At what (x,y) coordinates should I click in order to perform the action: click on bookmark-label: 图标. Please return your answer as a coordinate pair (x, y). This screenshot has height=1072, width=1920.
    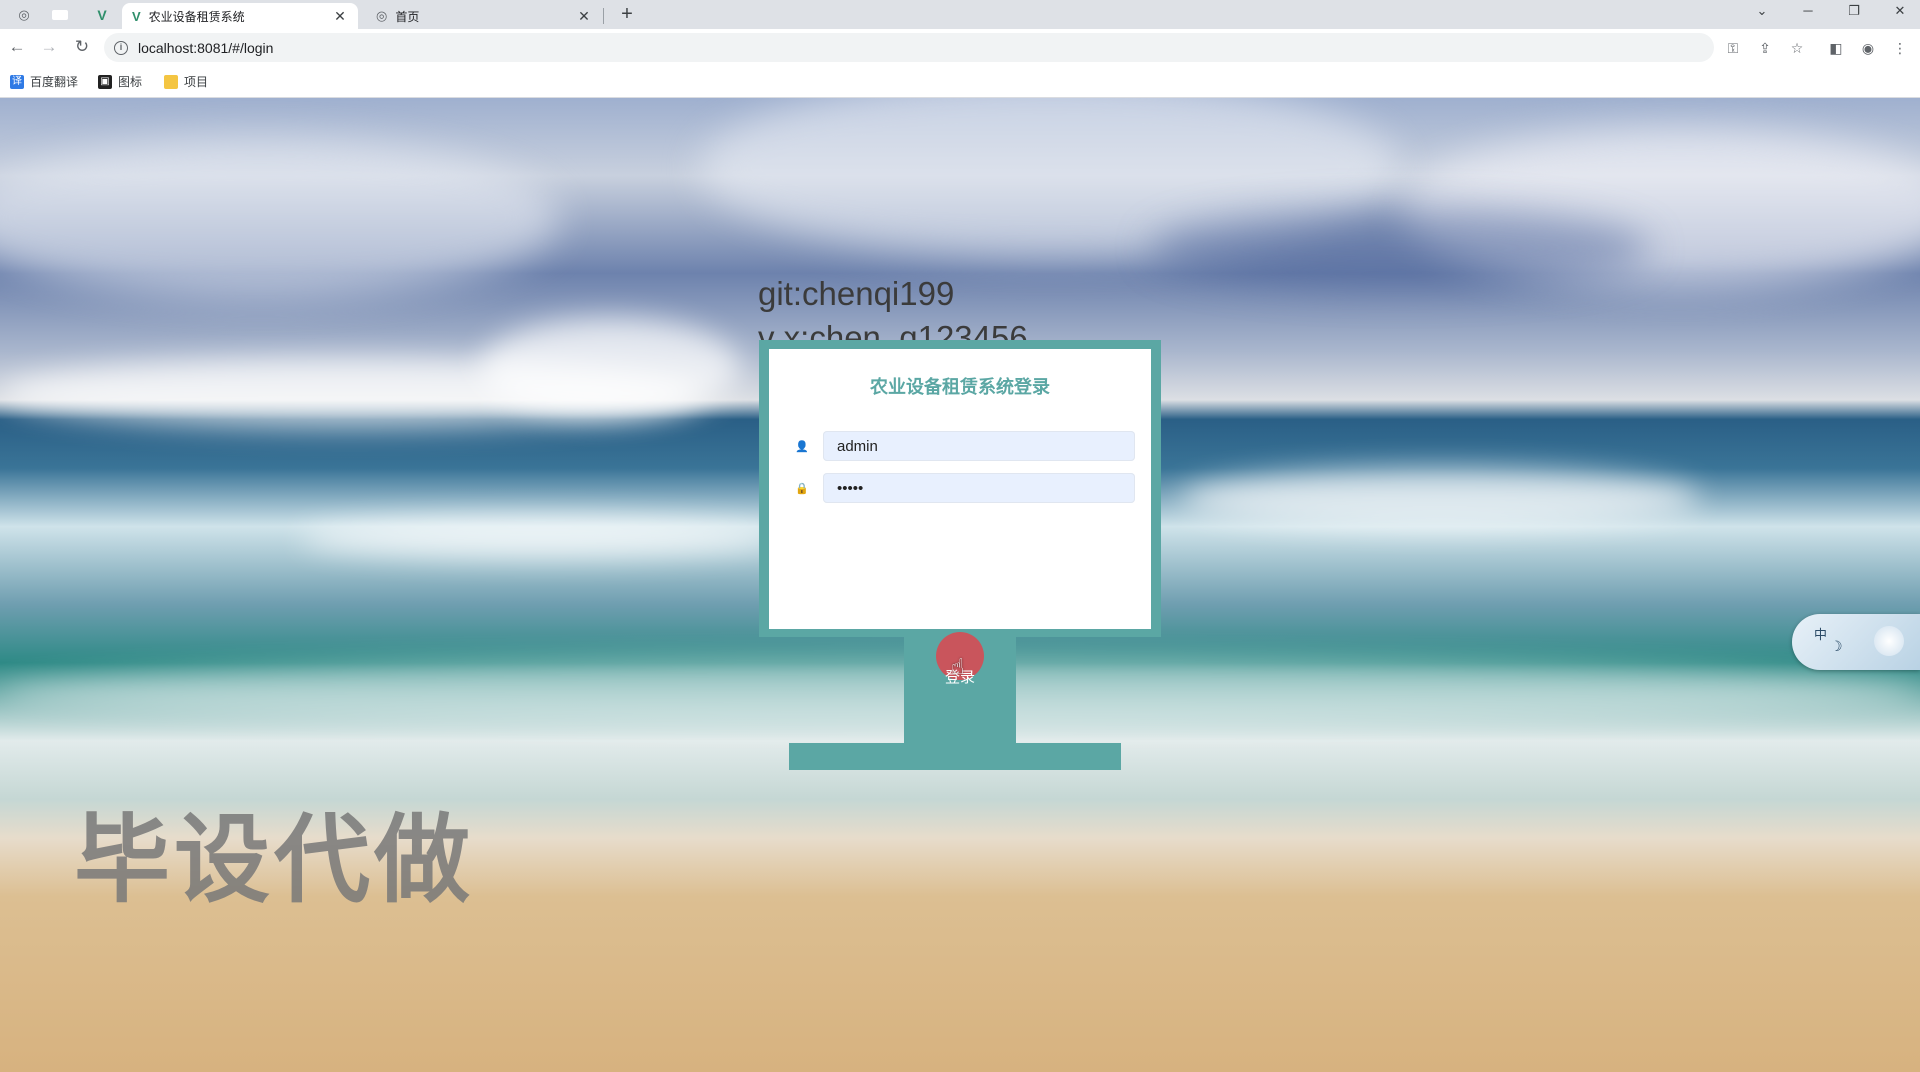
    Looking at the image, I should click on (130, 82).